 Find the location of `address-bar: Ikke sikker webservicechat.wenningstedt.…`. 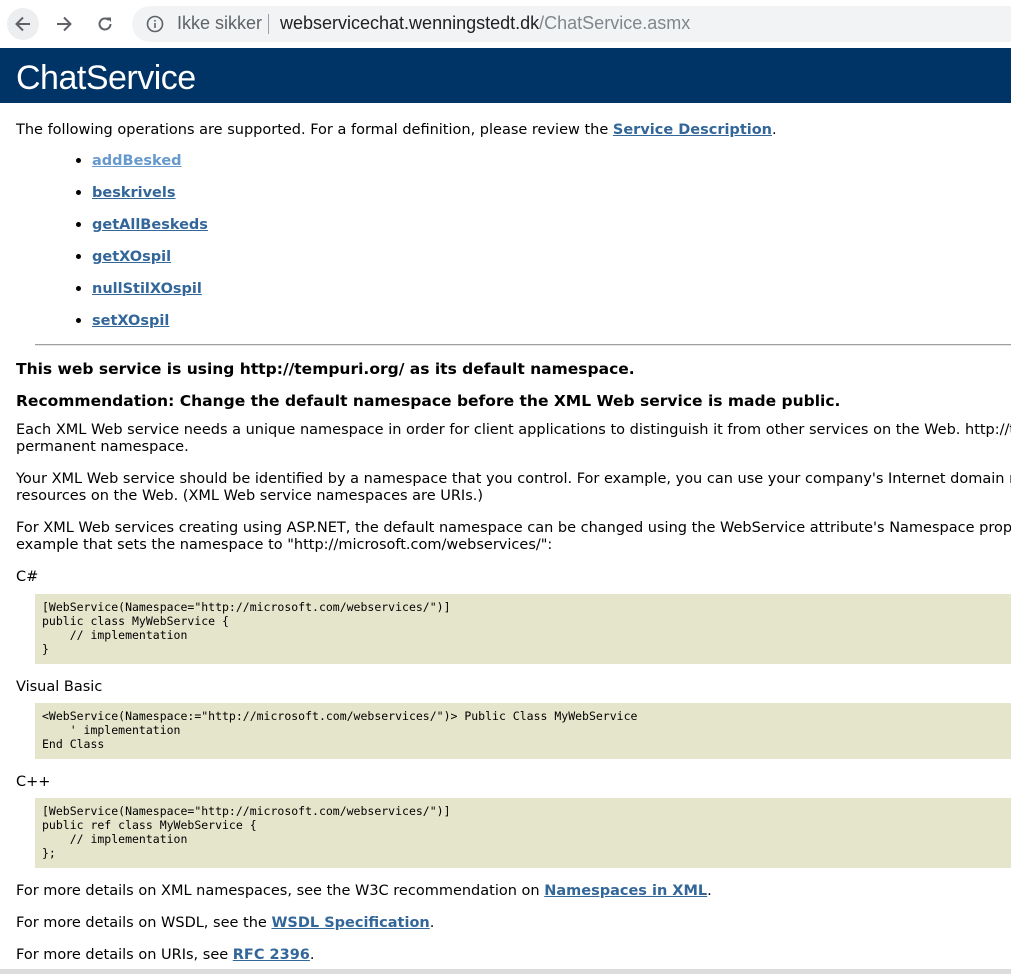

address-bar: Ikke sikker webservicechat.wenningstedt.… is located at coordinates (571, 24).